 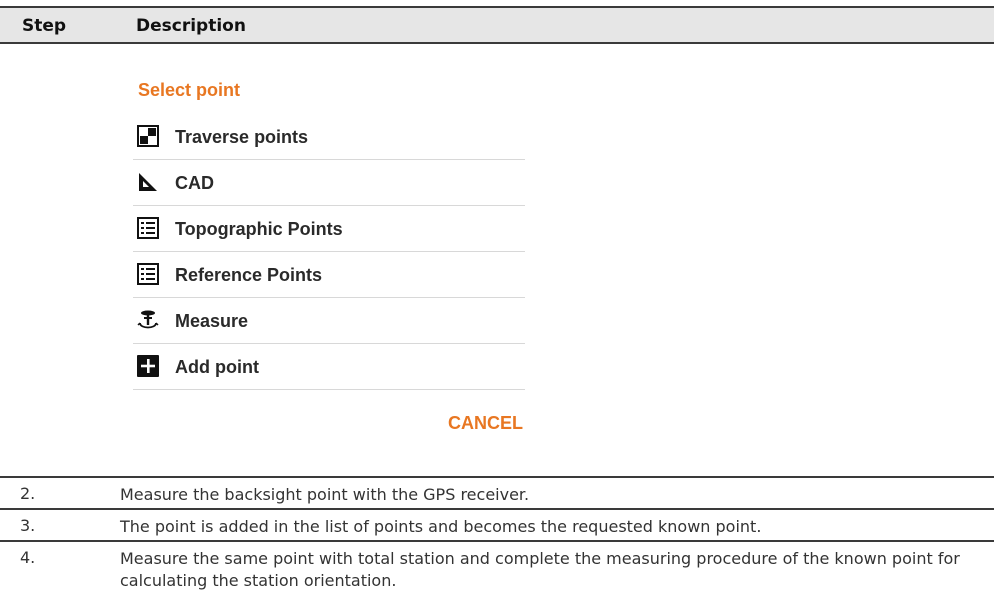 What do you see at coordinates (217, 367) in the screenshot?
I see `item-label: Add point` at bounding box center [217, 367].